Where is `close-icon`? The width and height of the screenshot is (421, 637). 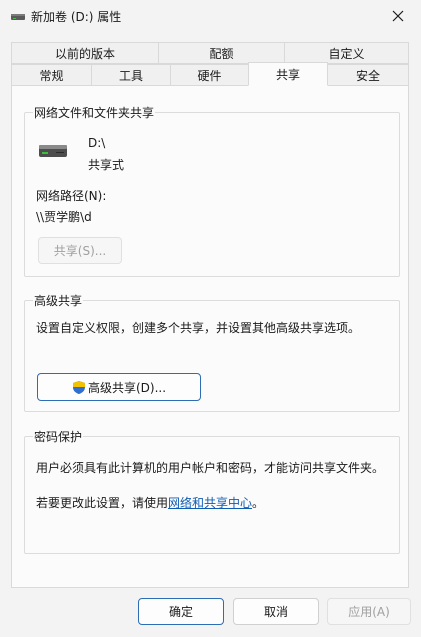
close-icon is located at coordinates (398, 16).